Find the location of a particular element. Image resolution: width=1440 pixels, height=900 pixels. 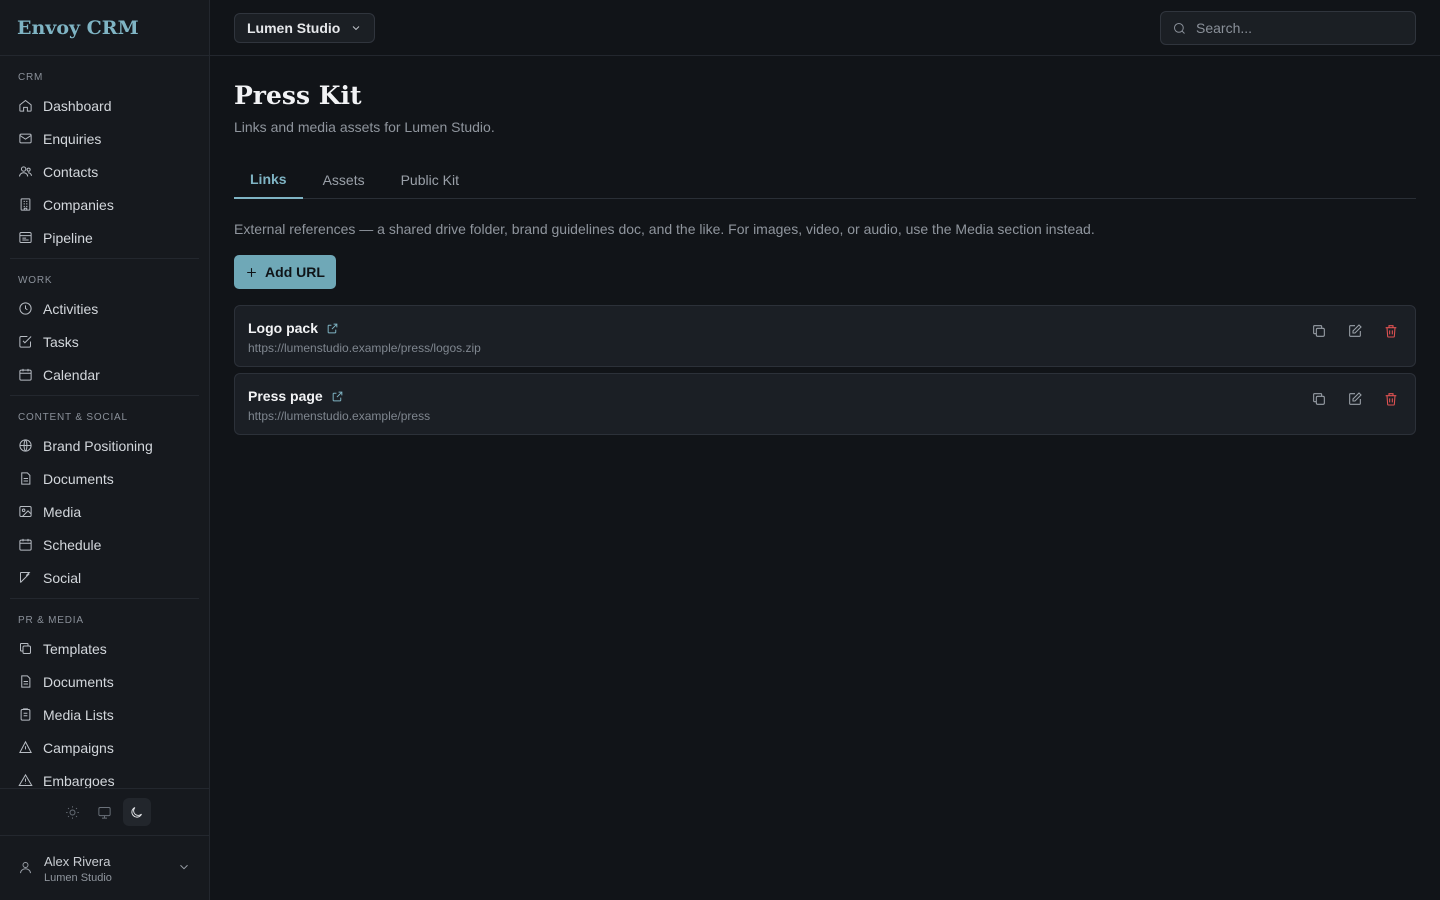

theme-dark-button is located at coordinates (136, 812).